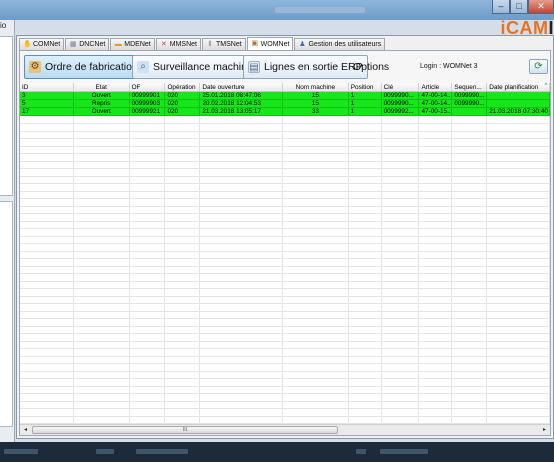 The image size is (554, 462). Describe the element at coordinates (436, 87) in the screenshot. I see `column-header: Article` at that location.